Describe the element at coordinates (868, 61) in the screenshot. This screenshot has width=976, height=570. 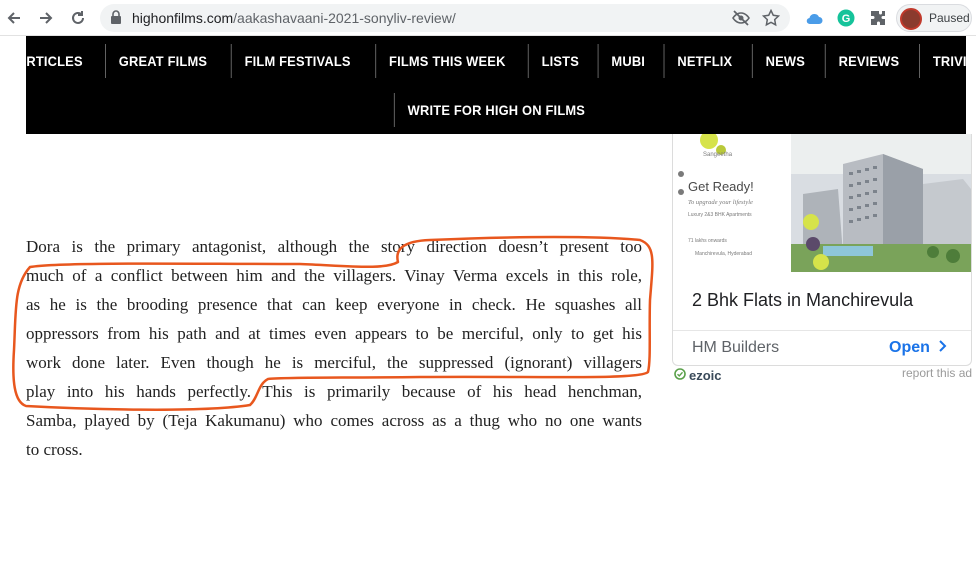
I see `nav-item-reviews: REVIEWS` at that location.